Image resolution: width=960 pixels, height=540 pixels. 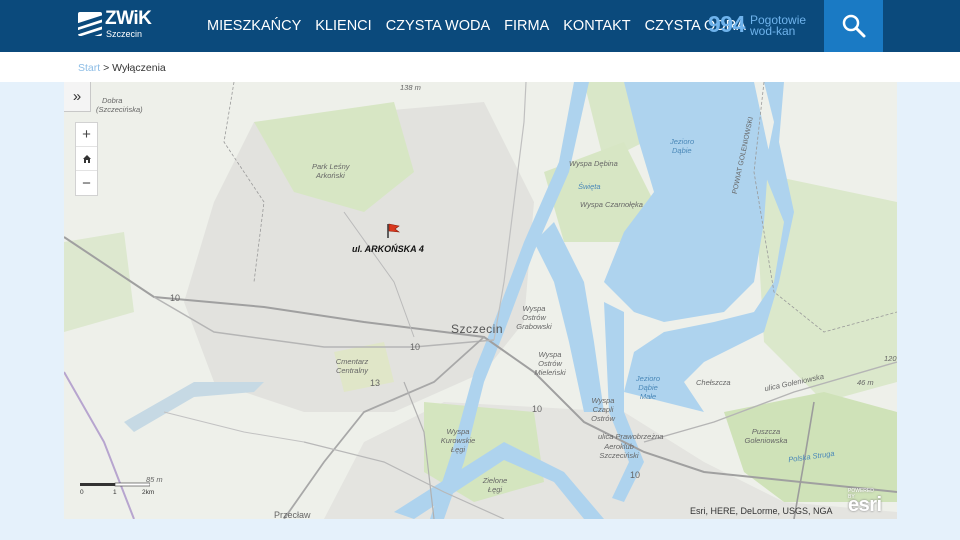 What do you see at coordinates (635, 475) in the screenshot?
I see `map-label-road-10d: 10` at bounding box center [635, 475].